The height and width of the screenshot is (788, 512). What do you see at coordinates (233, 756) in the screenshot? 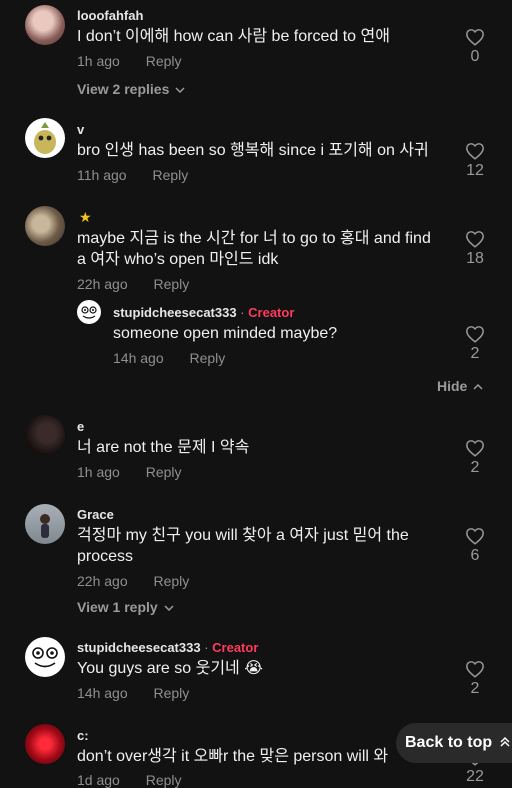
I see `comment-text: don’t over생각 it 오빠r the 맞은 person will 와` at bounding box center [233, 756].